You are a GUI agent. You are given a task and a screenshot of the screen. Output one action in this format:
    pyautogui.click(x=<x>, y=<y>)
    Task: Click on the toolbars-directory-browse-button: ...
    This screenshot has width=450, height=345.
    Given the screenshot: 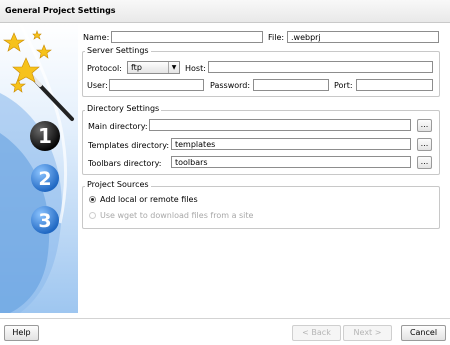 What is the action you would take?
    pyautogui.click(x=424, y=162)
    